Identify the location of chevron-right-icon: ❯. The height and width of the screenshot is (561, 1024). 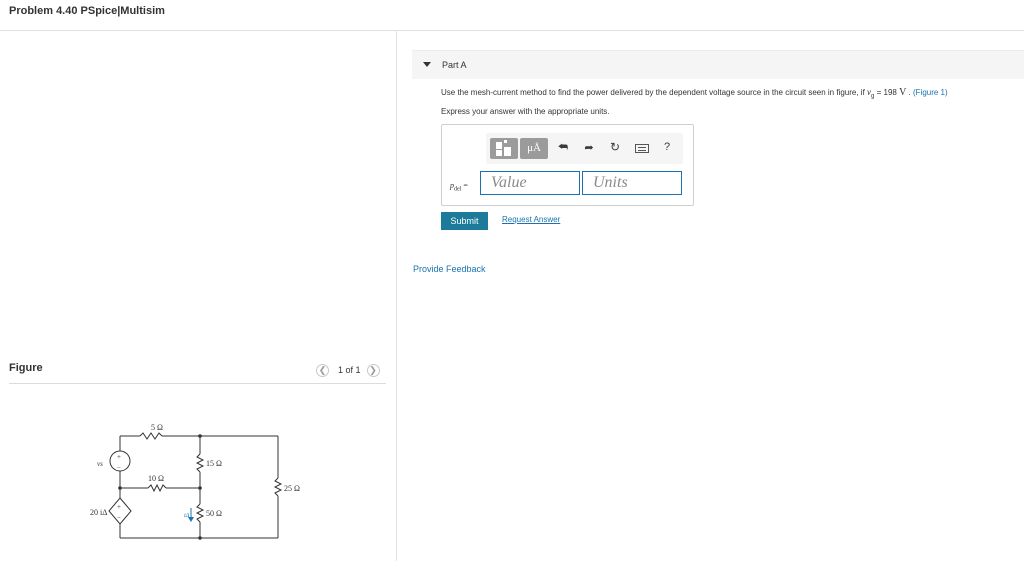
(373, 370).